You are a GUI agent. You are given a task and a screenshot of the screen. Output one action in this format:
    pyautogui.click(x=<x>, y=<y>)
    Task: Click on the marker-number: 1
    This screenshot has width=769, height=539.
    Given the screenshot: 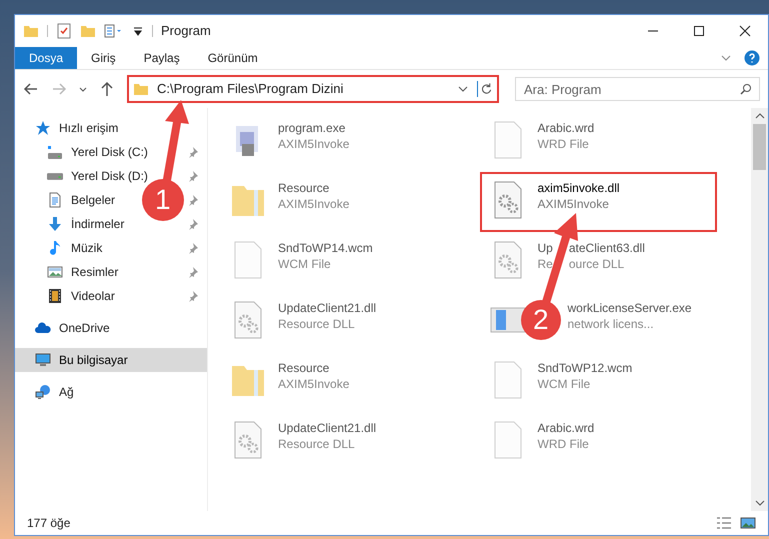 What is the action you would take?
    pyautogui.click(x=163, y=200)
    